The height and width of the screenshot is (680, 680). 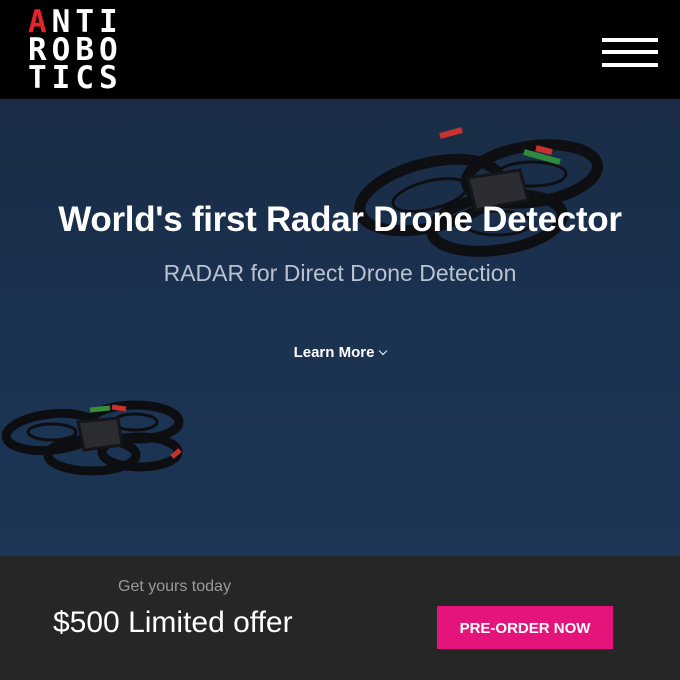 I want to click on antirobotics-logo: ANTI ROBO TICS, so click(x=84, y=51).